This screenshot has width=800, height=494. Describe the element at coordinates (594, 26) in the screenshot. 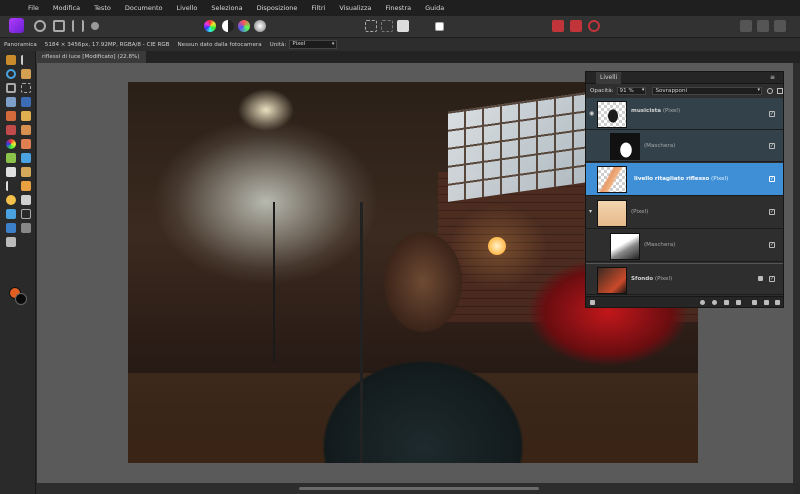

I see `magnet-icon` at that location.